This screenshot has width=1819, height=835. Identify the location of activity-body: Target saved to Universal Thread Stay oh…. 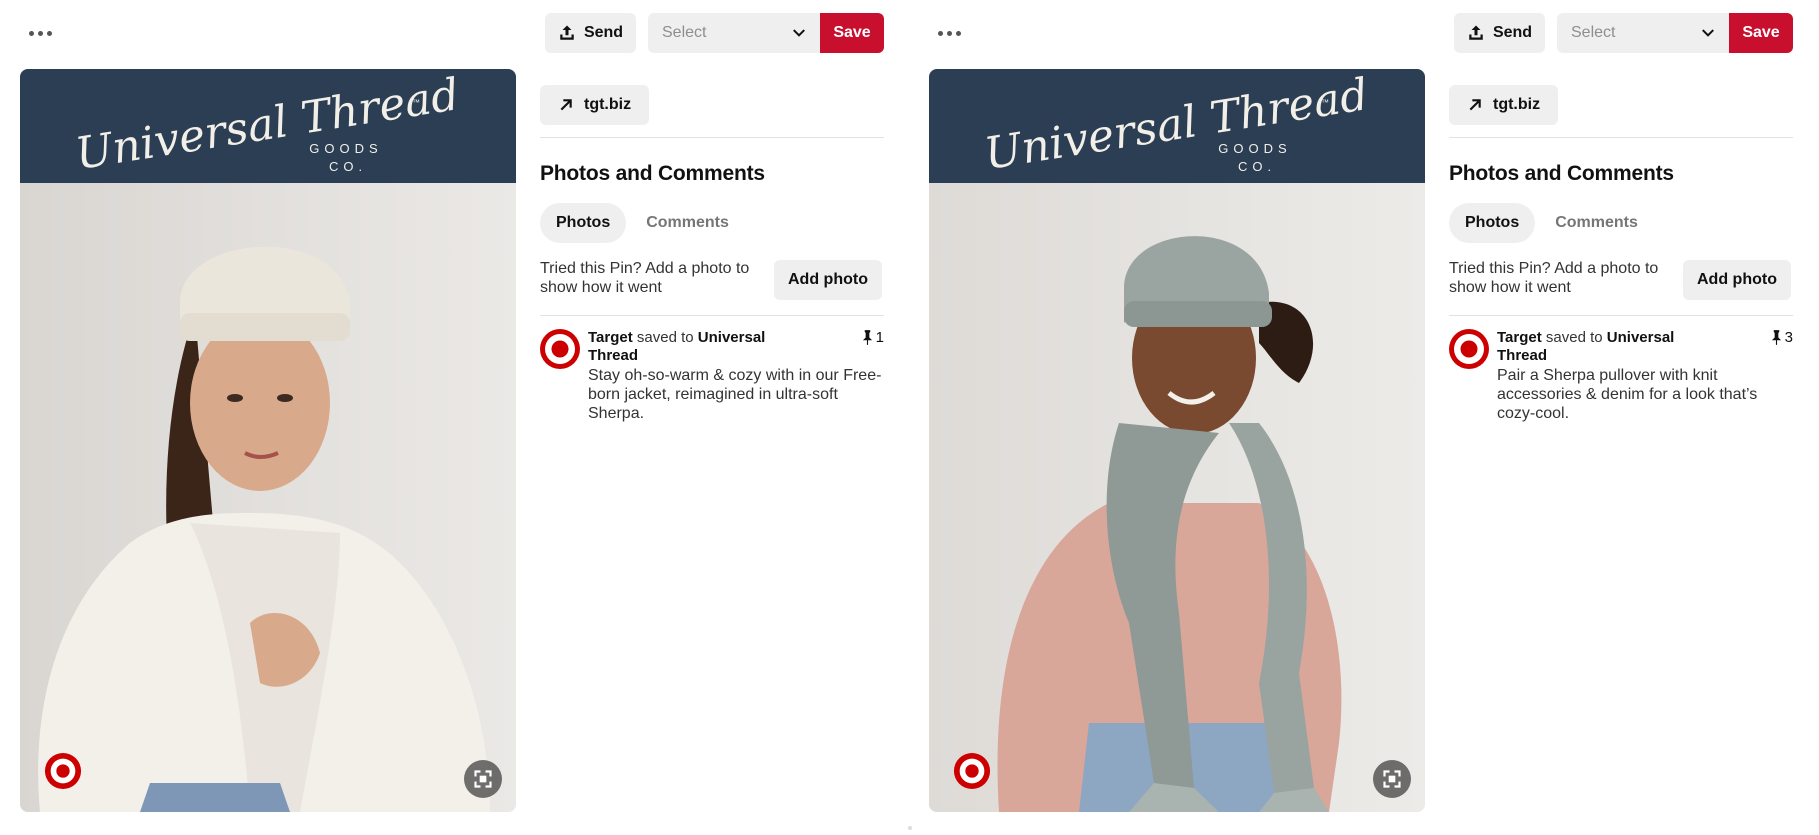
(736, 376).